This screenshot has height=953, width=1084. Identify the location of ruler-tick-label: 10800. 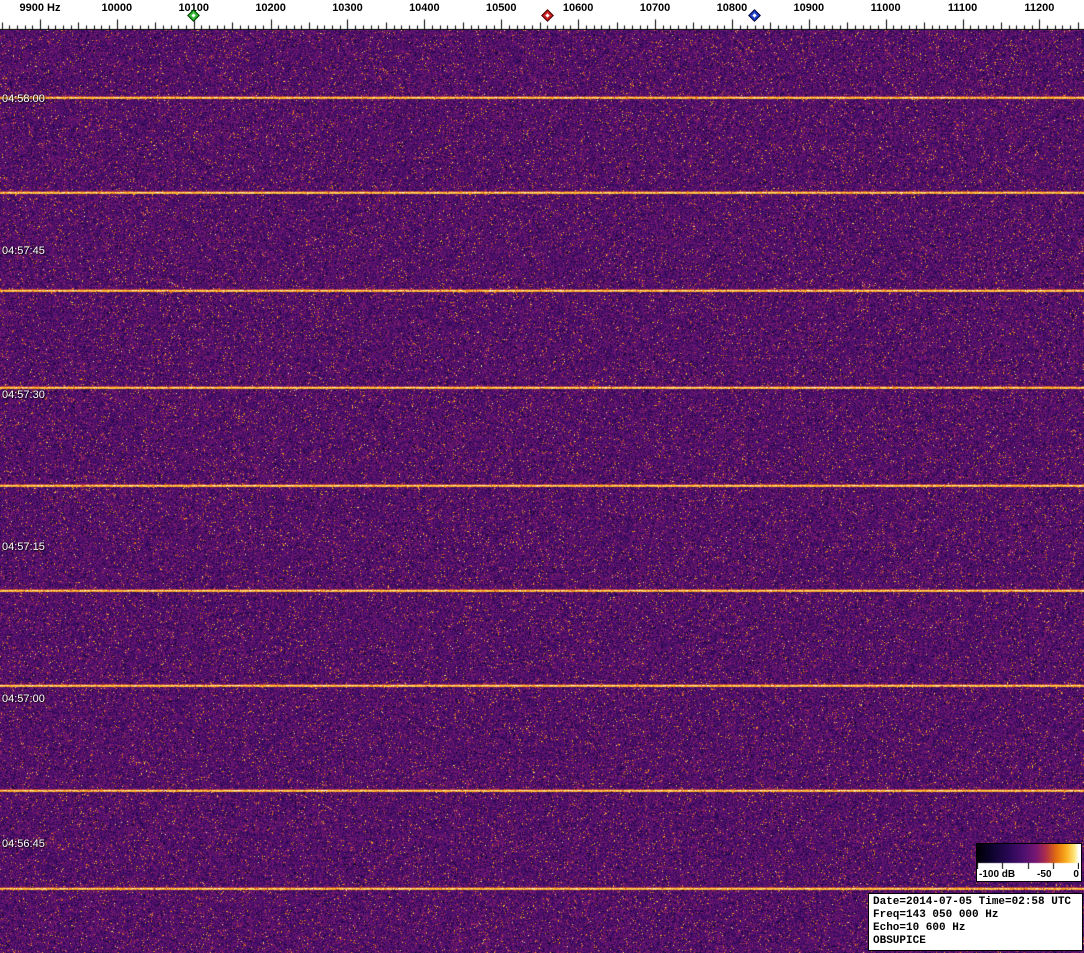
(732, 8).